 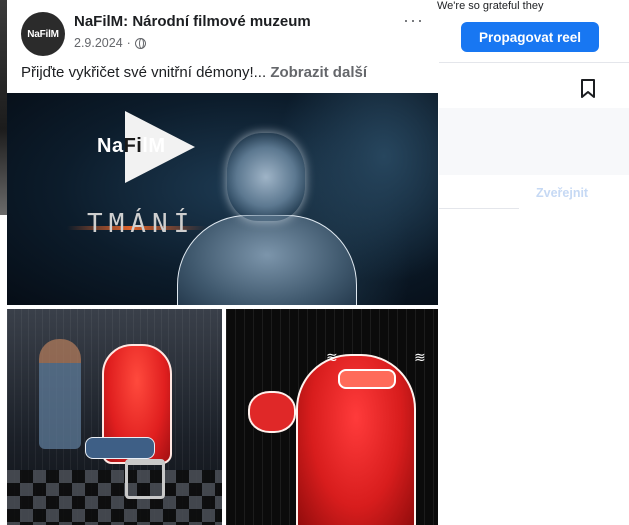 I want to click on person-legs, so click(x=120, y=448).